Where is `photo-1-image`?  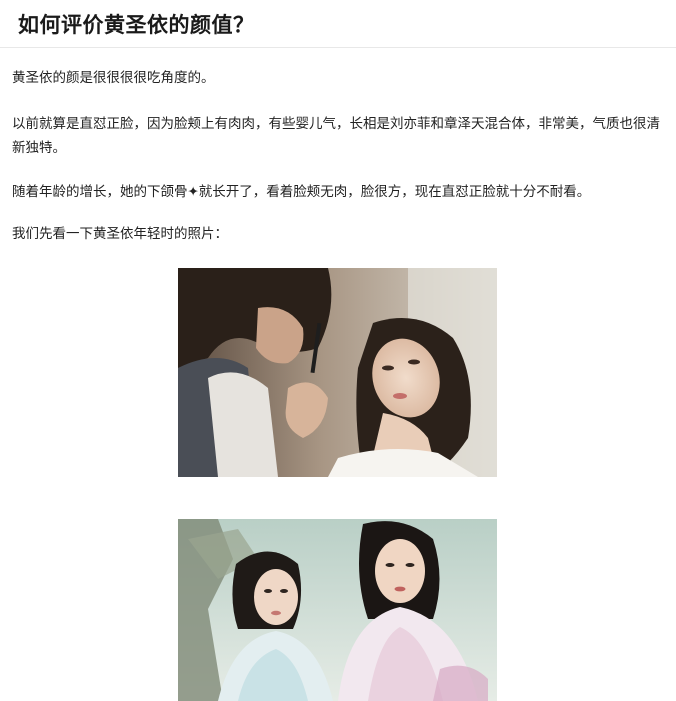 photo-1-image is located at coordinates (337, 372).